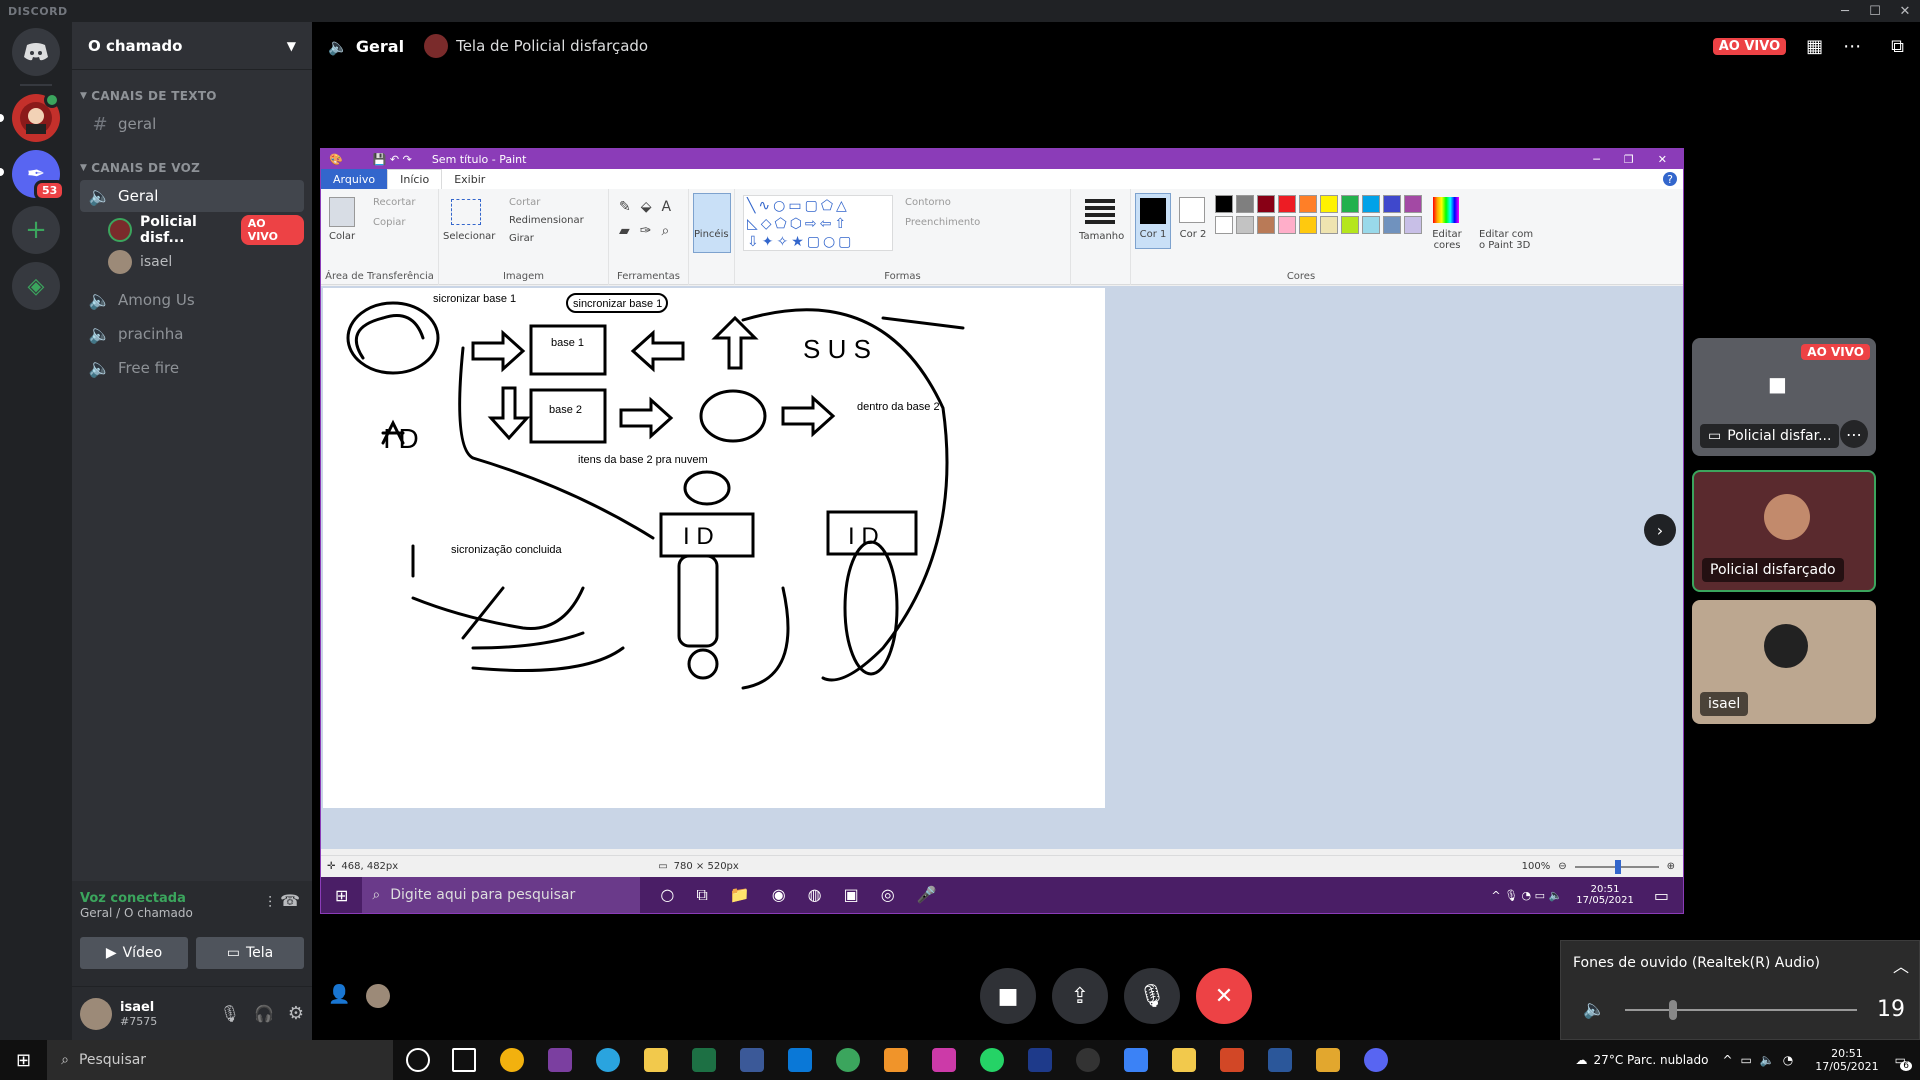 The height and width of the screenshot is (1080, 1920). What do you see at coordinates (942, 222) in the screenshot?
I see `fill-button: Preenchimento` at bounding box center [942, 222].